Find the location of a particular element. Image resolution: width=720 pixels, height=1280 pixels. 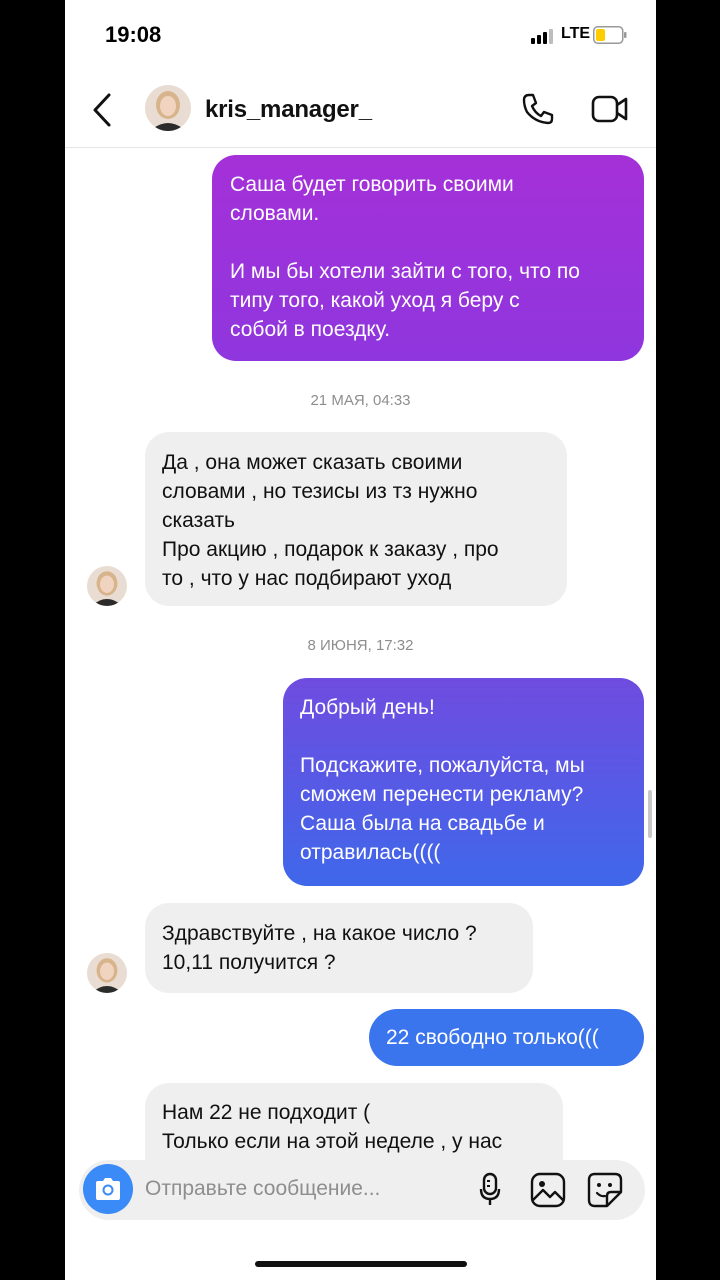

network-label: LTE is located at coordinates (576, 33).